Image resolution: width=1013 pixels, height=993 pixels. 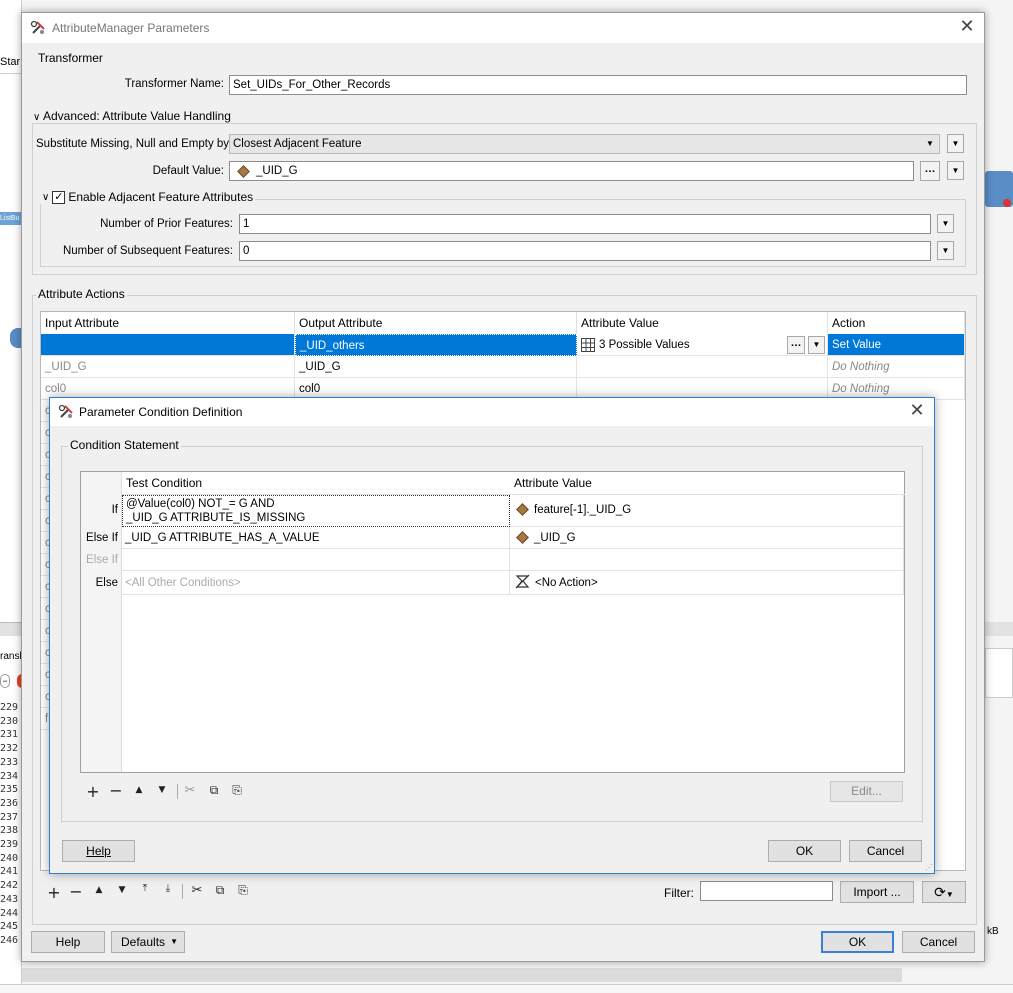 What do you see at coordinates (145, 888) in the screenshot?
I see `move-top-icon: ⤒` at bounding box center [145, 888].